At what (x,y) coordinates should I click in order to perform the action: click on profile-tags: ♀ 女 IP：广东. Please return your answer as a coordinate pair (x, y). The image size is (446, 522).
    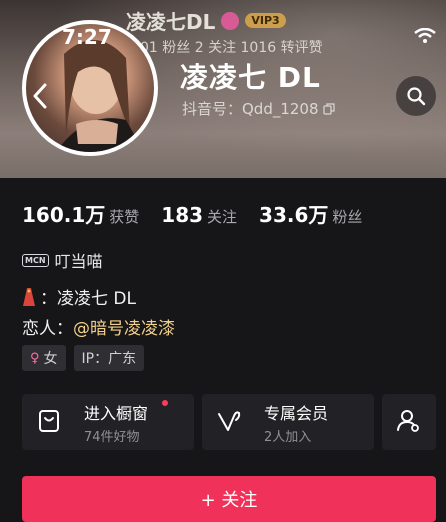
    Looking at the image, I should click on (83, 358).